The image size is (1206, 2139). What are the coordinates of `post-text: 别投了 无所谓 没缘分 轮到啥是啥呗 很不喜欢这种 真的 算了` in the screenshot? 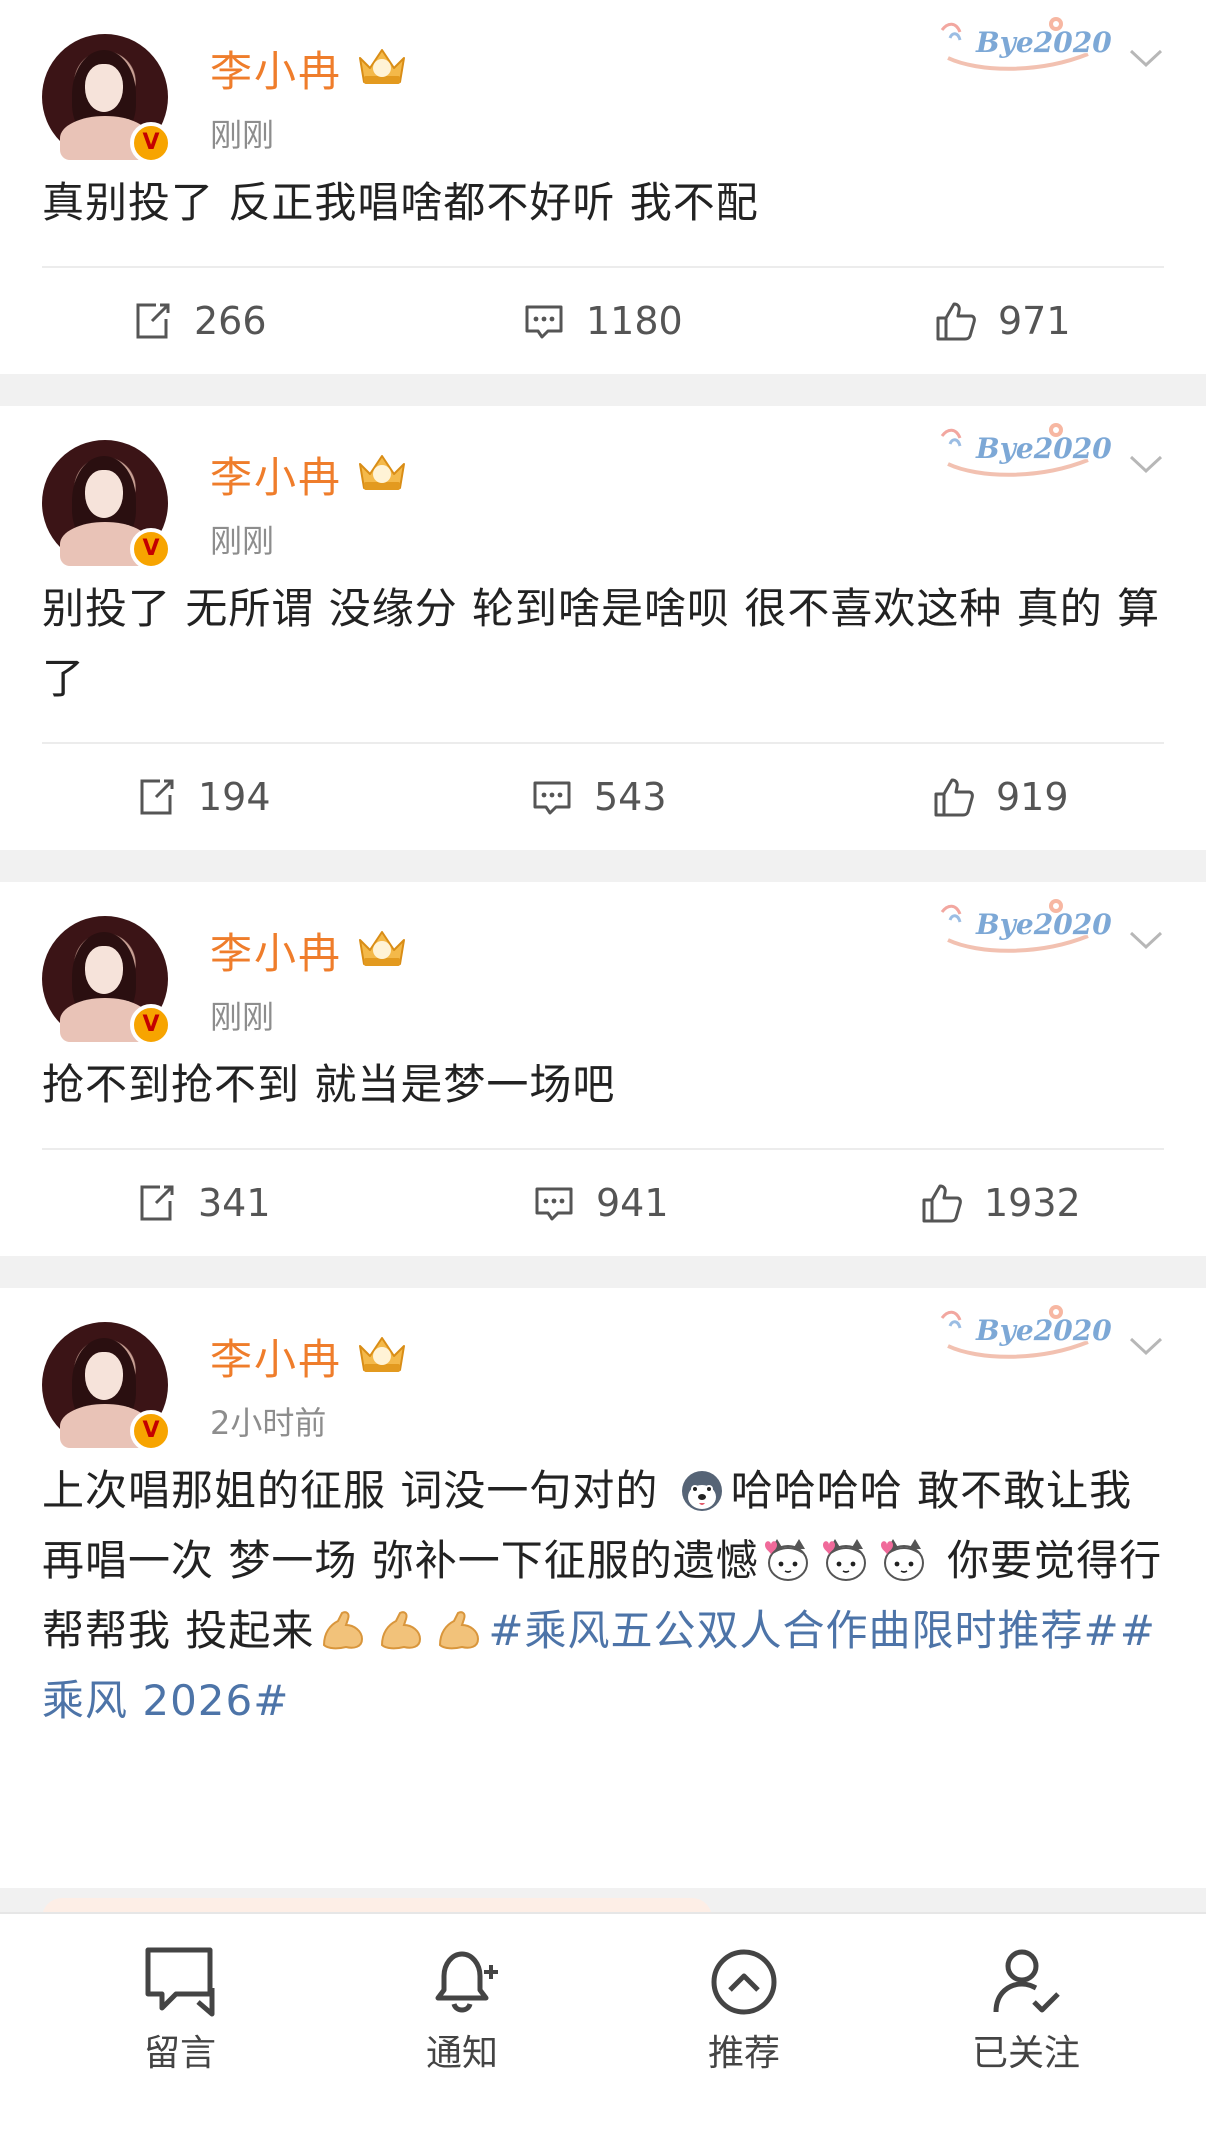 It's located at (603, 644).